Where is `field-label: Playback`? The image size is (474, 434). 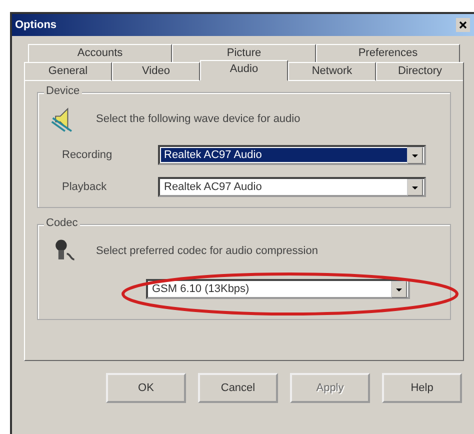 field-label: Playback is located at coordinates (84, 187).